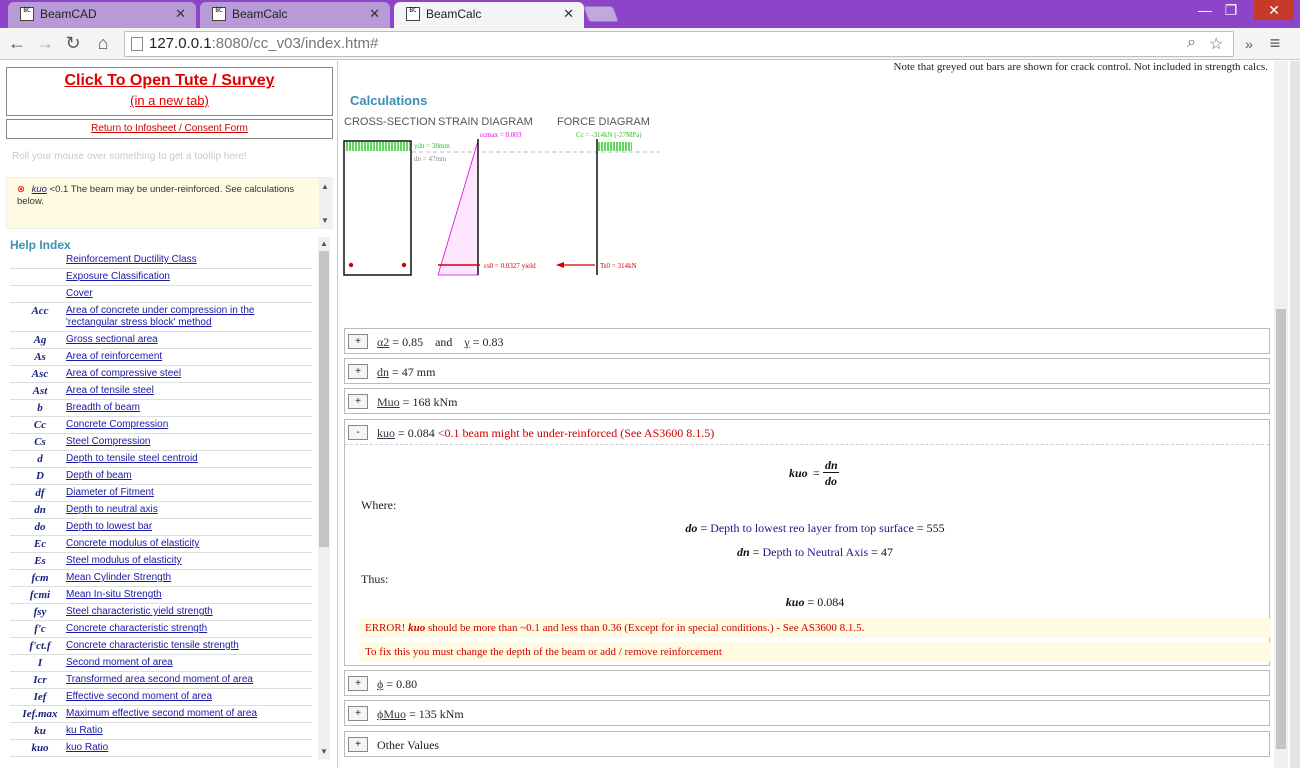  Describe the element at coordinates (169, 100) in the screenshot. I see `new-tab-note: (in a new tab)` at that location.